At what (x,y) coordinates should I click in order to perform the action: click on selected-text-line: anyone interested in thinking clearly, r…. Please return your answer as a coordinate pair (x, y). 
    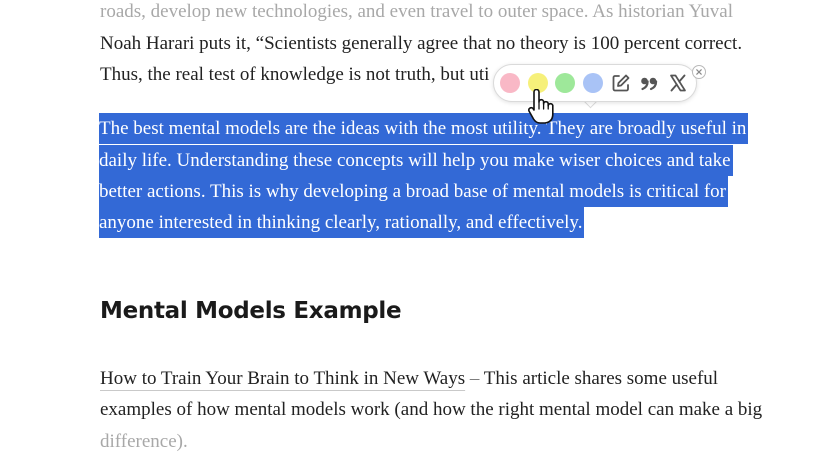
    Looking at the image, I should click on (342, 222).